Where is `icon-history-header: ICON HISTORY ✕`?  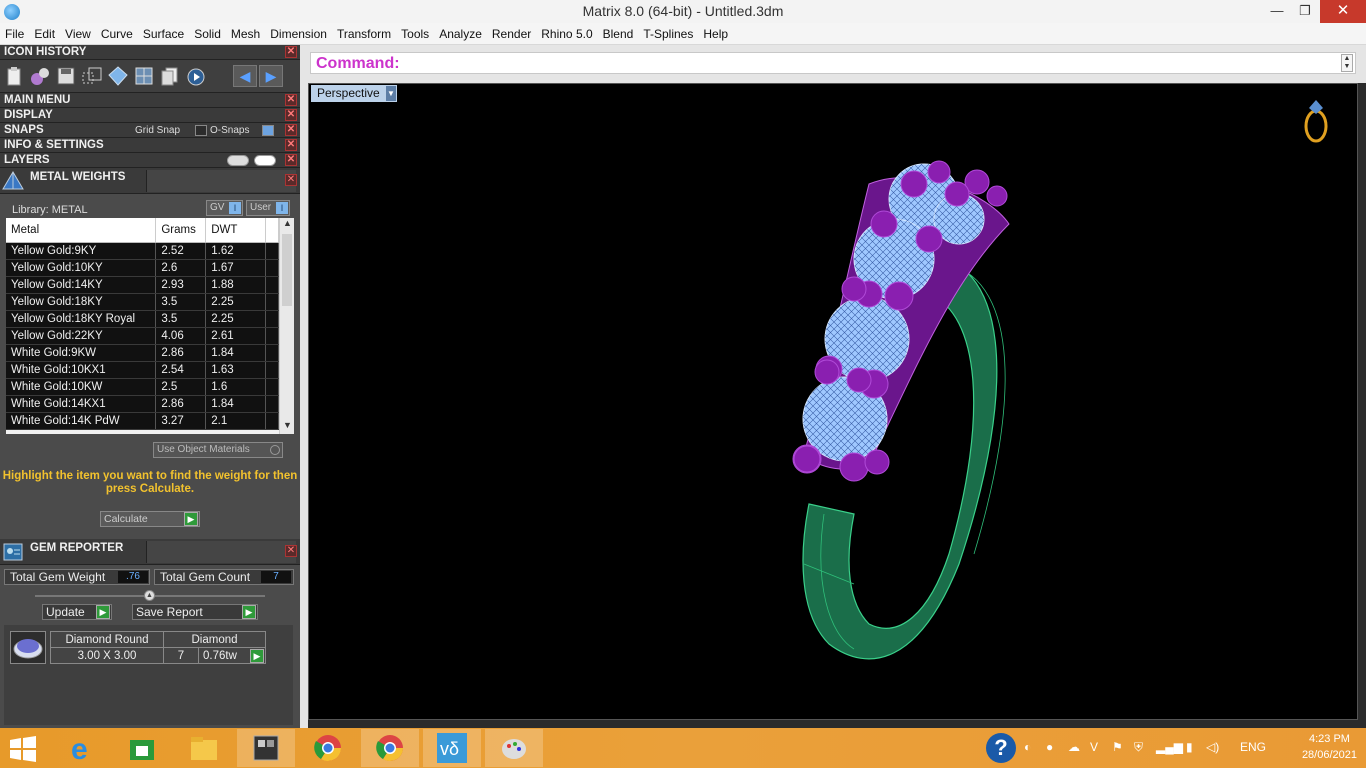 icon-history-header: ICON HISTORY ✕ is located at coordinates (150, 52).